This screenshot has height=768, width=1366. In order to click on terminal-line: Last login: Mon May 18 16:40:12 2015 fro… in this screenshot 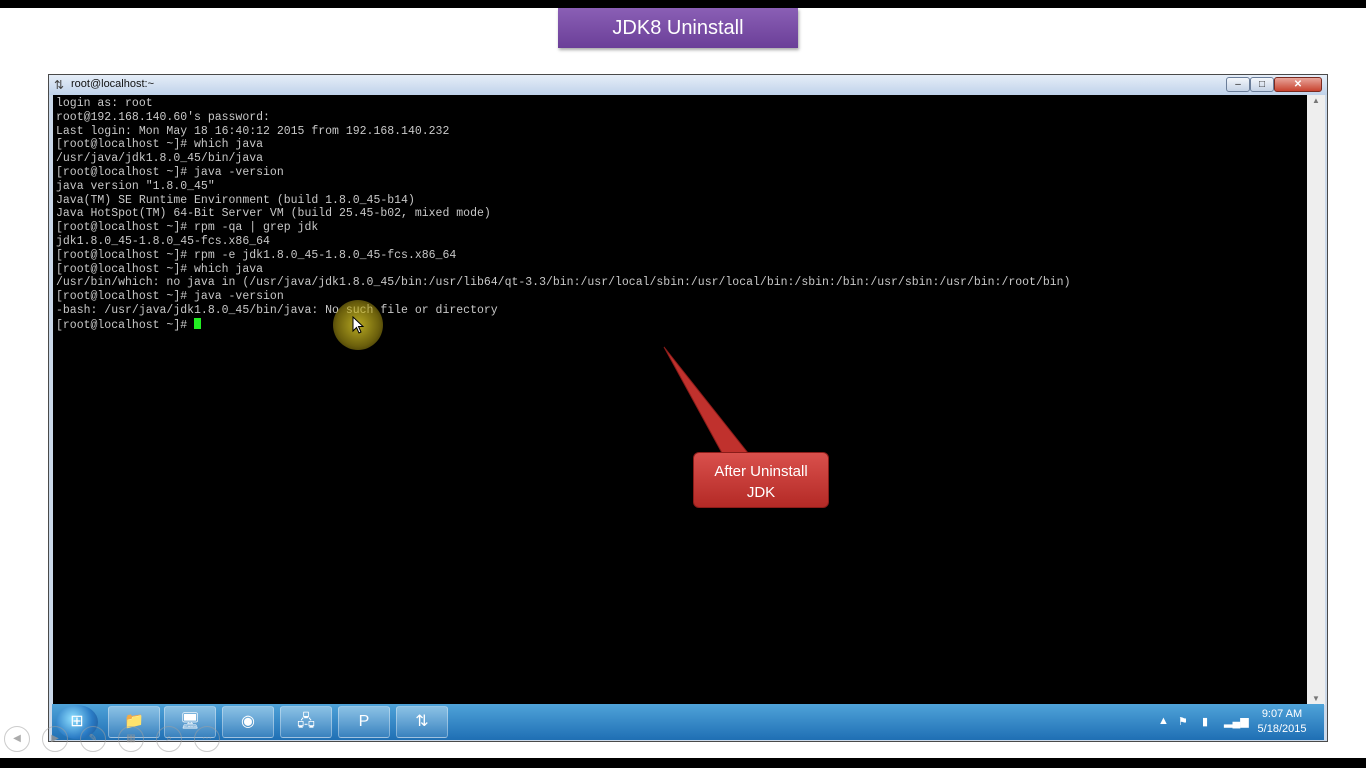, I will do `click(253, 131)`.